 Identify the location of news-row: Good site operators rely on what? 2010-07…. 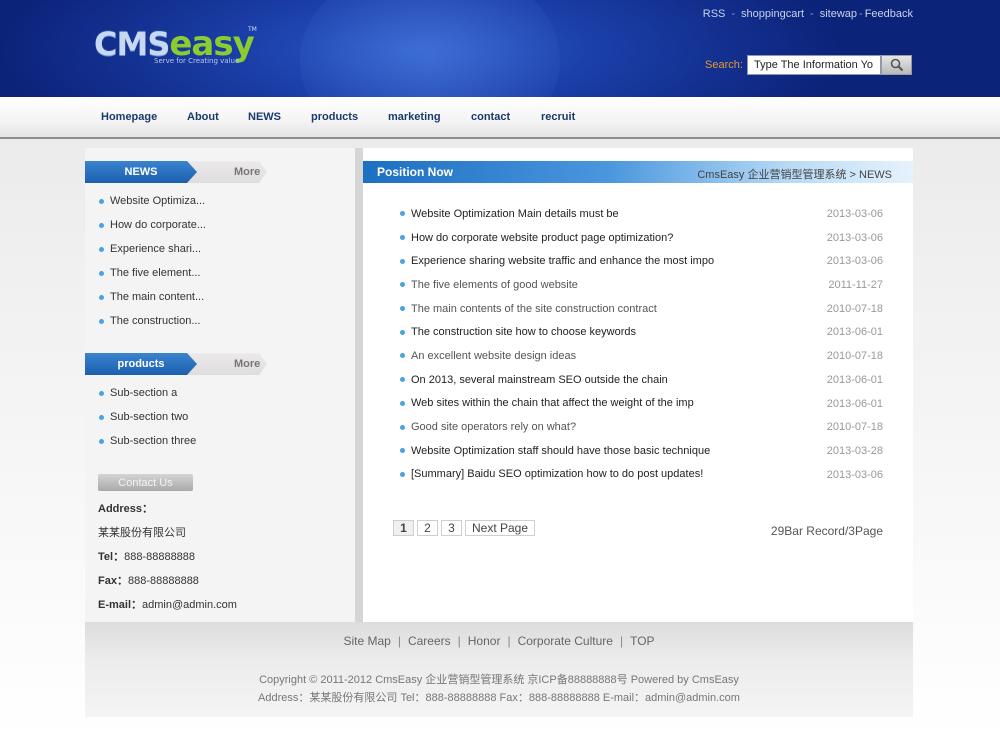
(641, 427).